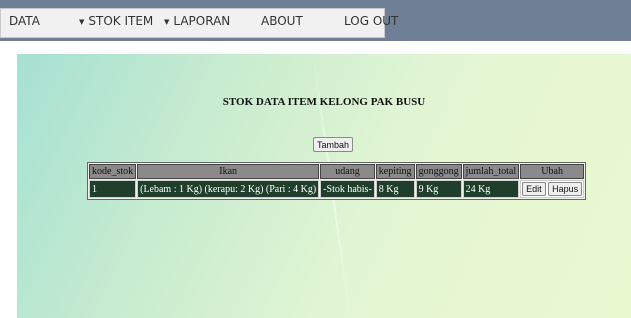 Image resolution: width=631 pixels, height=318 pixels. What do you see at coordinates (534, 189) in the screenshot?
I see `edit-button: Edit` at bounding box center [534, 189].